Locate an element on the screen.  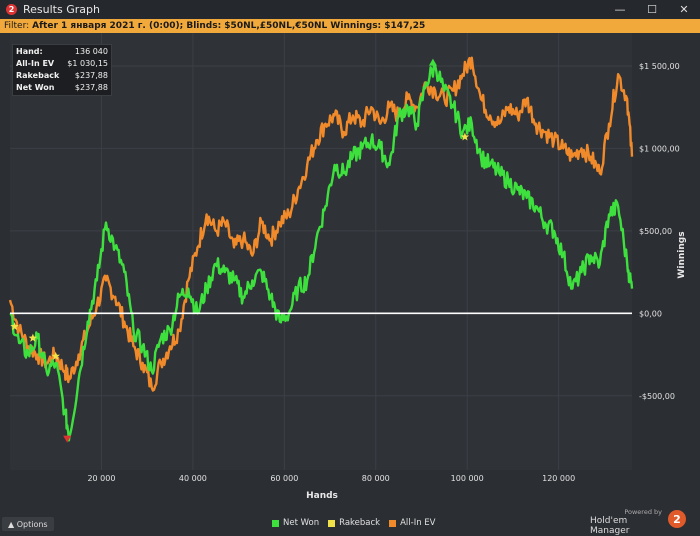
title-bar: 2 Results Graph — ☐ ✕ is located at coordinates (350, 9).